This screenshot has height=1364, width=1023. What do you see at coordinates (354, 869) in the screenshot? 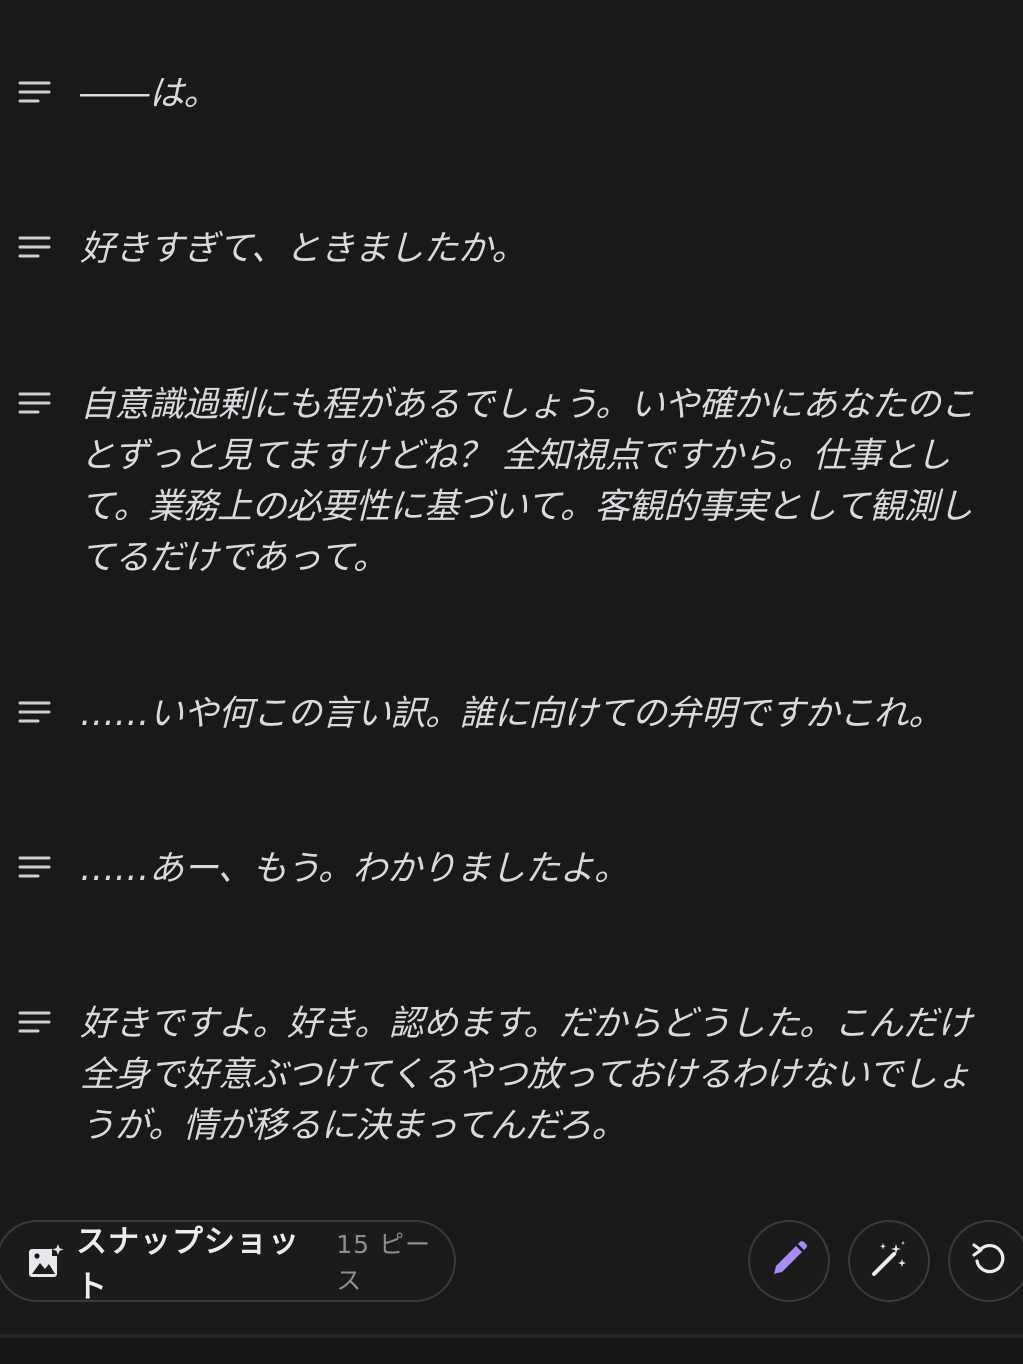
I see `paragraph-text: ……あー、もう。わかりましたよ。` at bounding box center [354, 869].